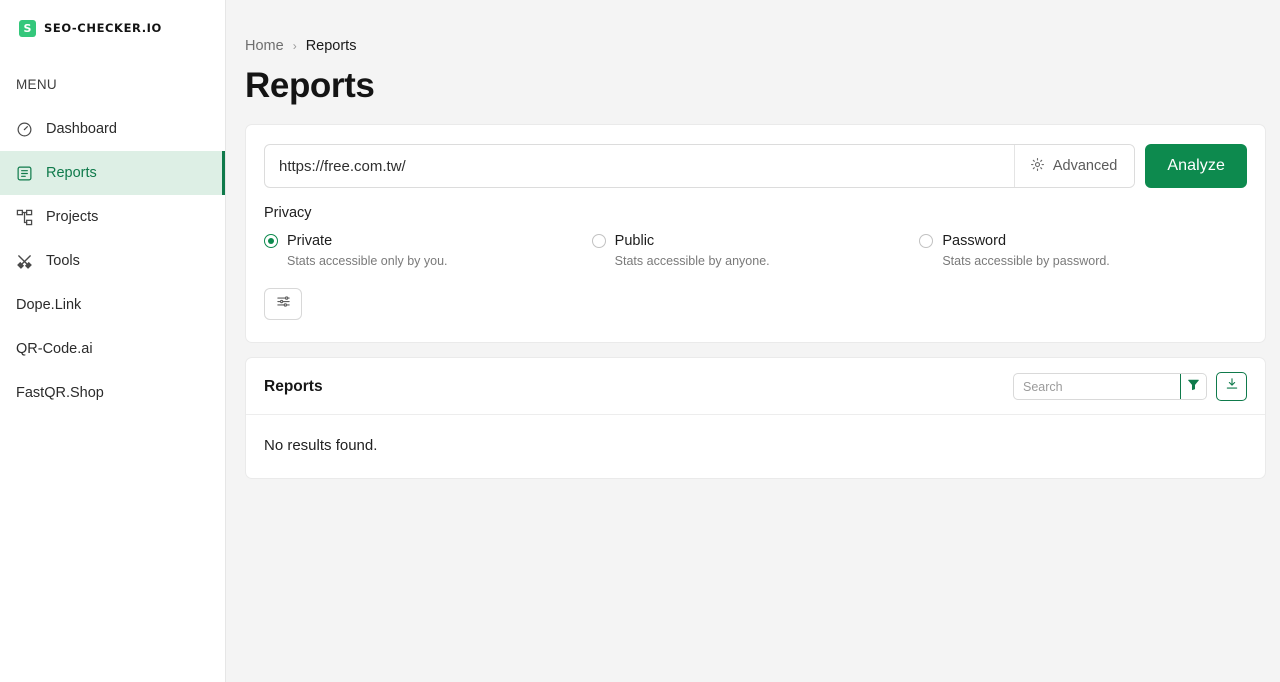 This screenshot has width=1280, height=682. What do you see at coordinates (310, 241) in the screenshot?
I see `privacy-option-label: Private` at bounding box center [310, 241].